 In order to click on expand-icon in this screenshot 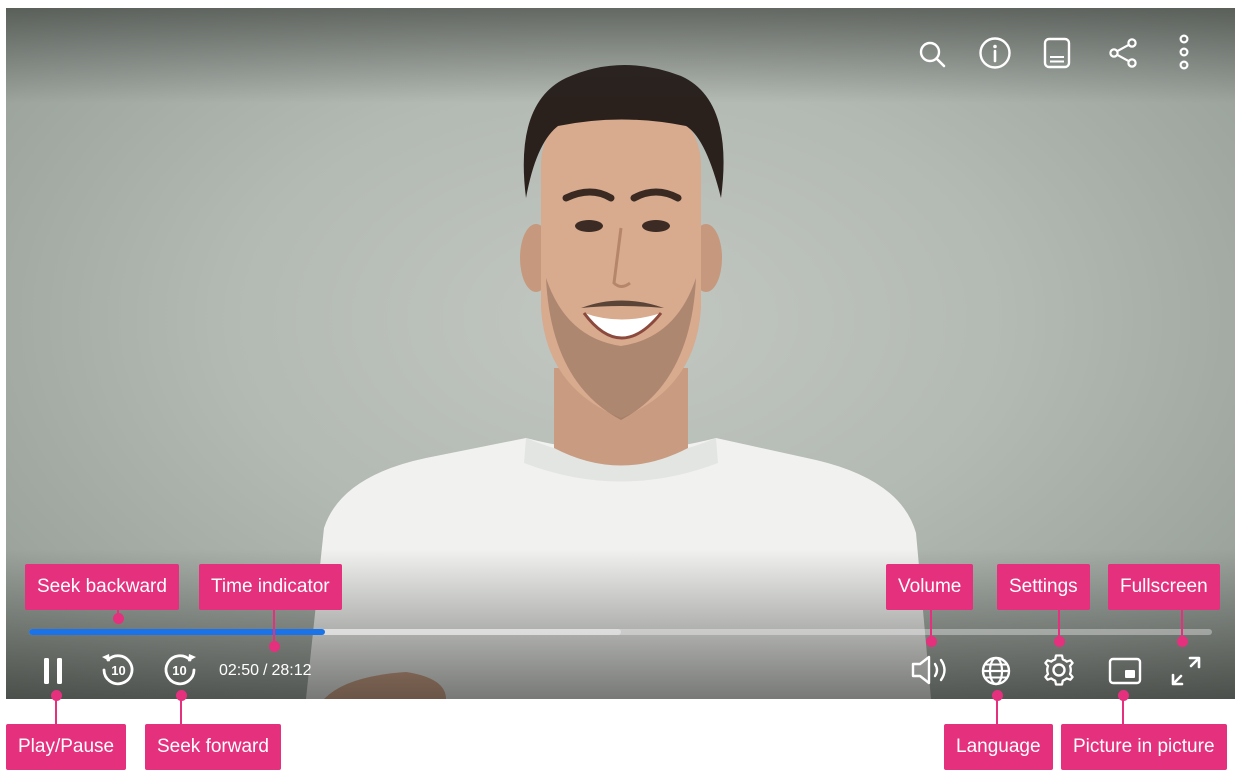, I will do `click(1186, 671)`.